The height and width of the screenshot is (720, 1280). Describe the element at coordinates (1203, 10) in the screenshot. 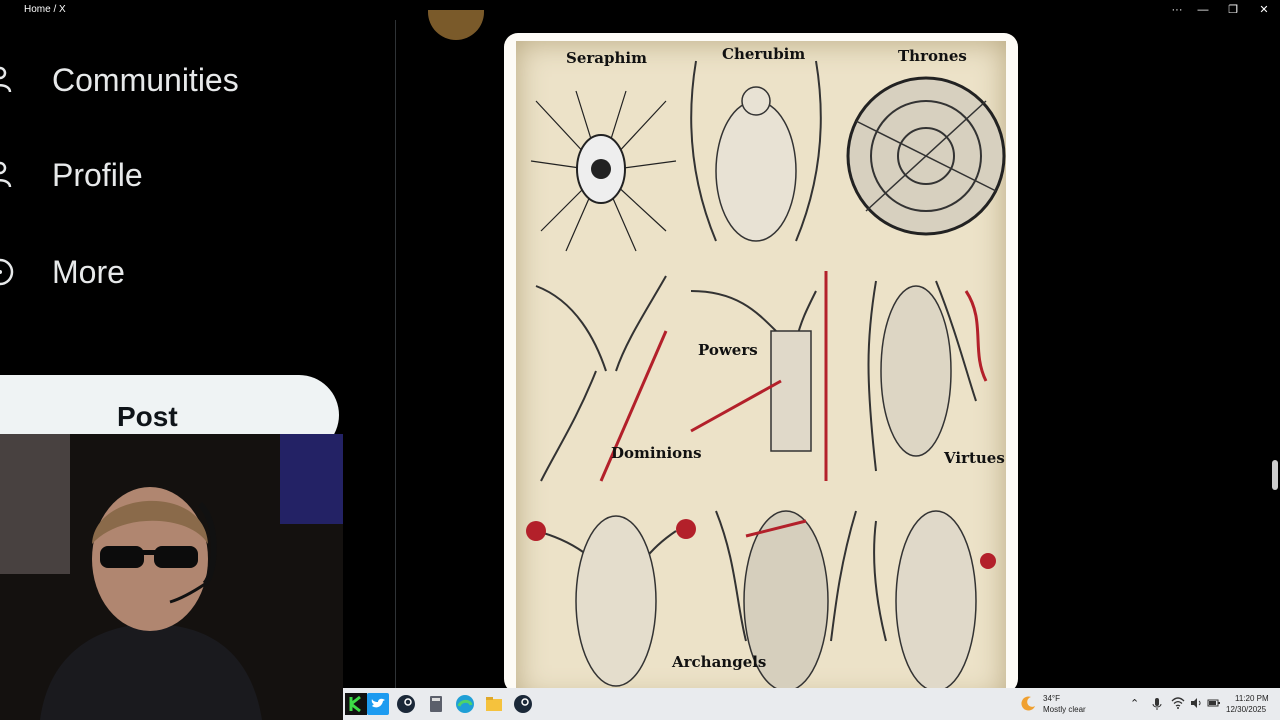

I see `minimize-button: —` at that location.